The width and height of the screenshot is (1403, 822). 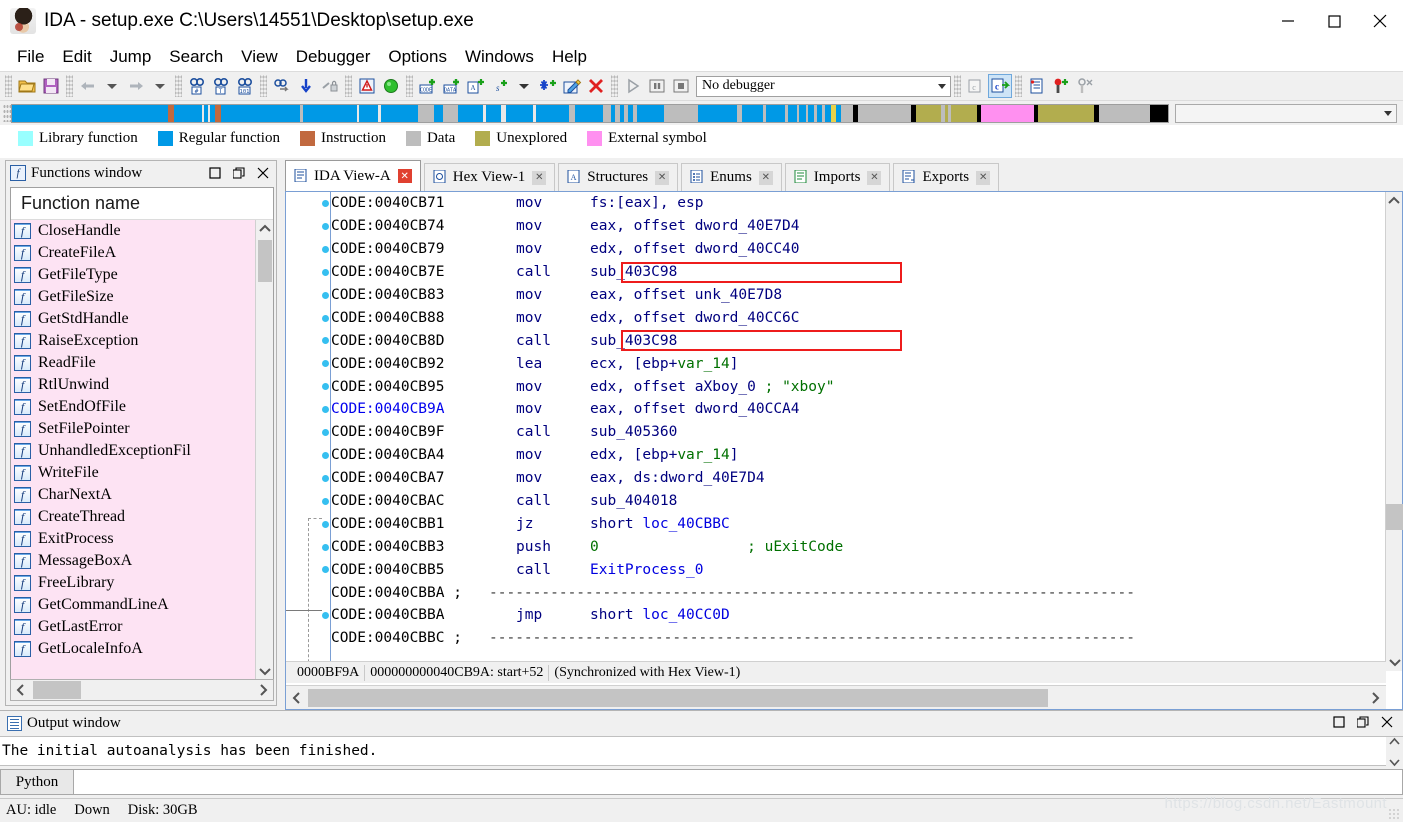 I want to click on struct-dropdown-icon, so click(x=524, y=86).